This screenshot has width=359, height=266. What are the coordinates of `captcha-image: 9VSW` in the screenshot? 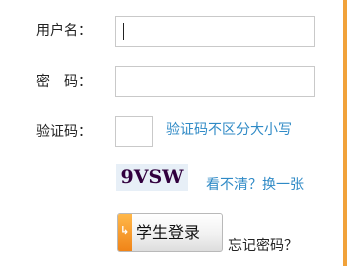 It's located at (152, 177).